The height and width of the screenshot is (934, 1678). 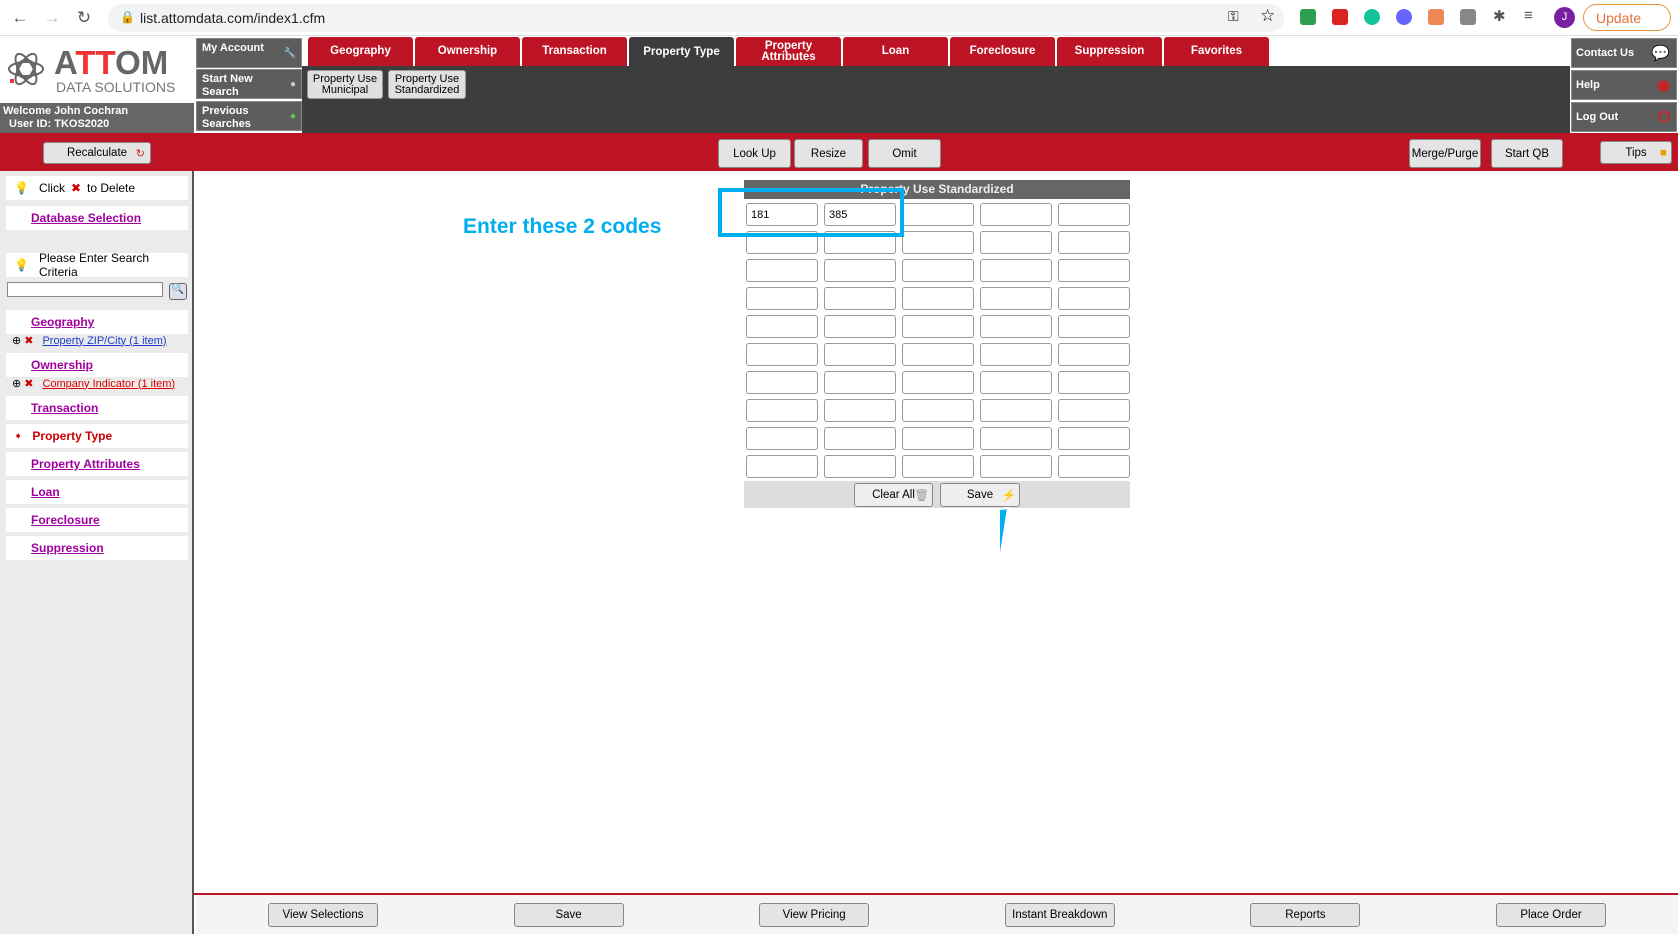 What do you see at coordinates (904, 153) in the screenshot?
I see `omit-button: Omit` at bounding box center [904, 153].